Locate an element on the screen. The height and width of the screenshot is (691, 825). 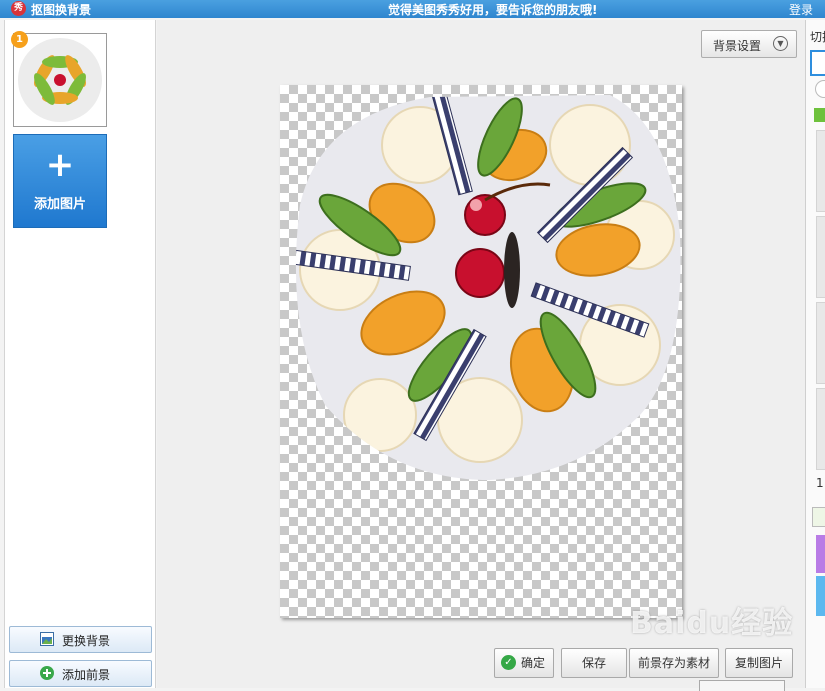
app-title: 抠图换背景 is located at coordinates (61, 10).